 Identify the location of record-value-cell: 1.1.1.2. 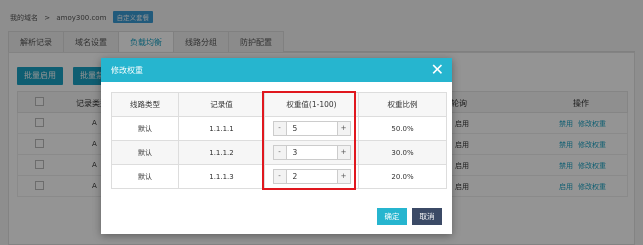
(221, 152).